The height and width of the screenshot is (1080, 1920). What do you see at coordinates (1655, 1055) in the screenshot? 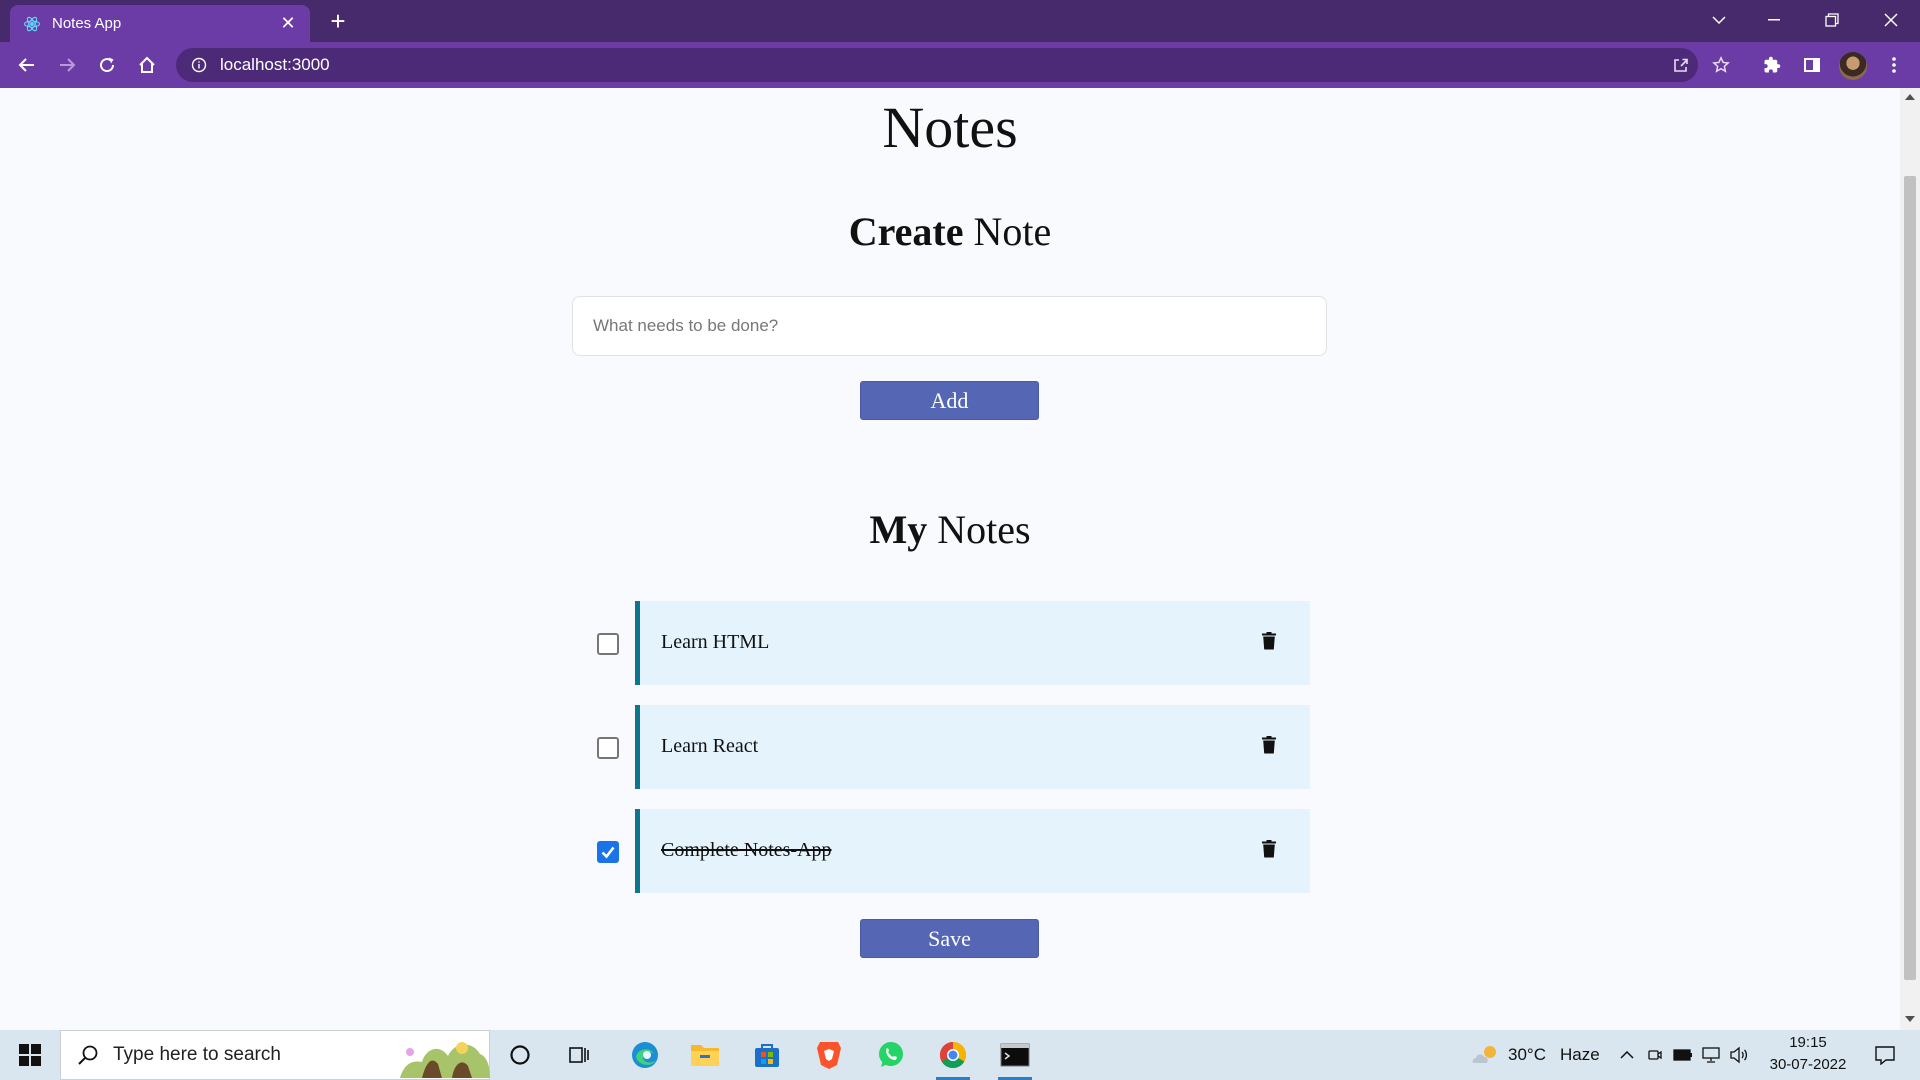
I see `meet-now-icon` at bounding box center [1655, 1055].